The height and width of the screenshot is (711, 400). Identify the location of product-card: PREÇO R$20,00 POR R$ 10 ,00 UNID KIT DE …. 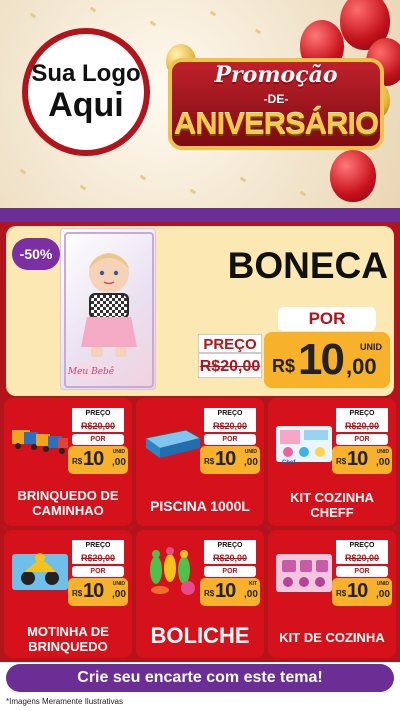
(332, 594).